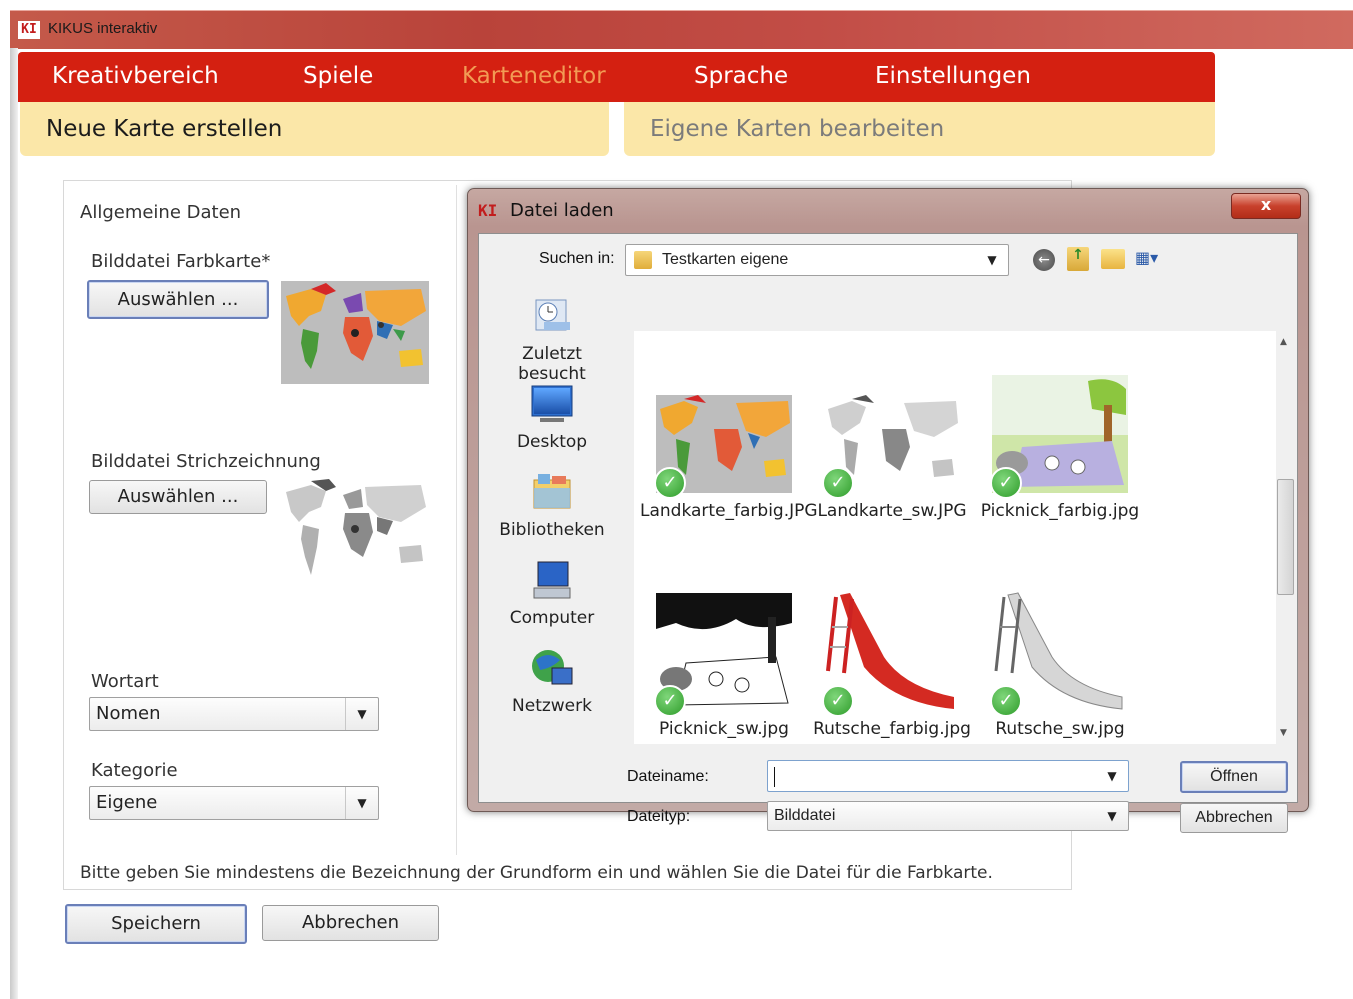 This screenshot has height=999, width=1353. Describe the element at coordinates (1234, 818) in the screenshot. I see `dialog-cancel-button: Abbrechen` at that location.